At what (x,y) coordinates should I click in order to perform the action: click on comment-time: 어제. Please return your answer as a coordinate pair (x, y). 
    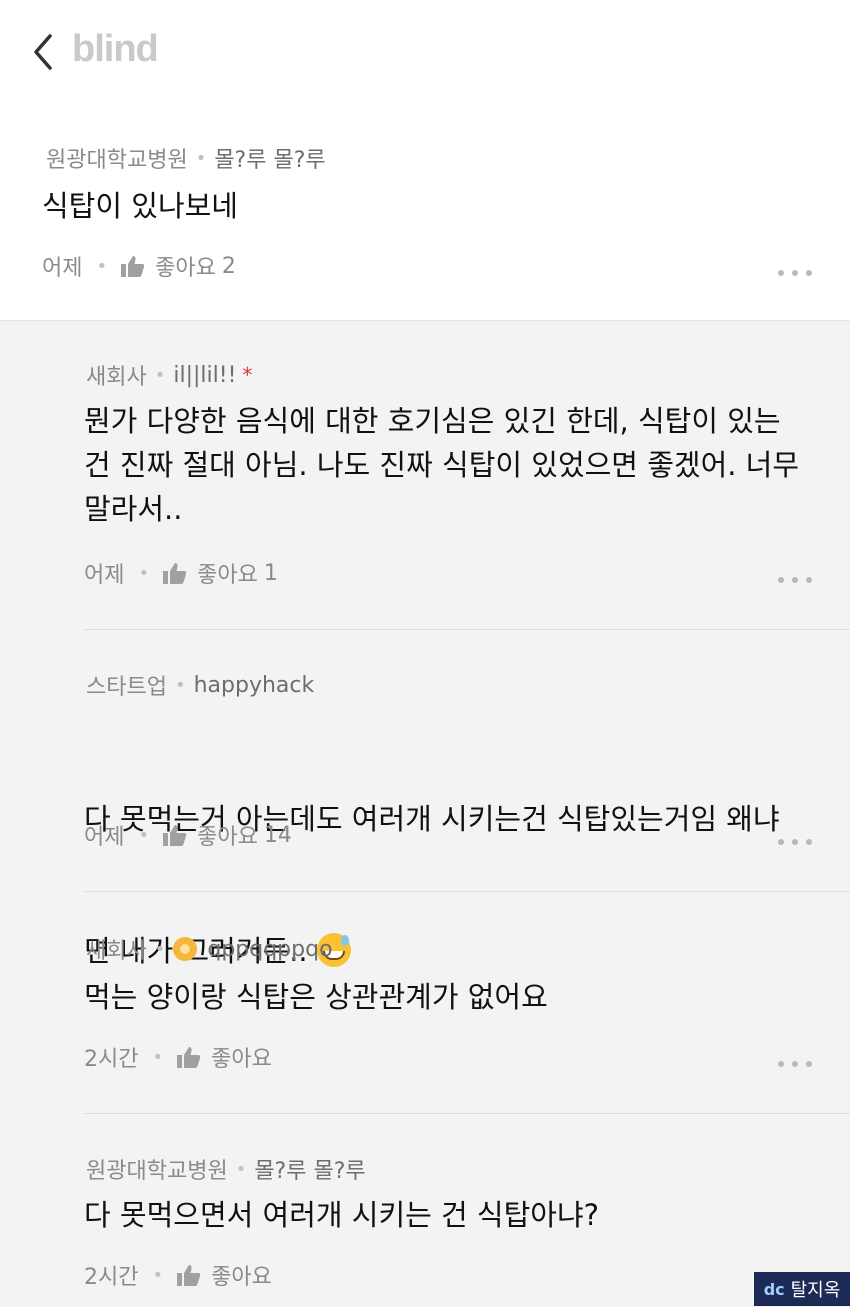
    Looking at the image, I should click on (62, 268).